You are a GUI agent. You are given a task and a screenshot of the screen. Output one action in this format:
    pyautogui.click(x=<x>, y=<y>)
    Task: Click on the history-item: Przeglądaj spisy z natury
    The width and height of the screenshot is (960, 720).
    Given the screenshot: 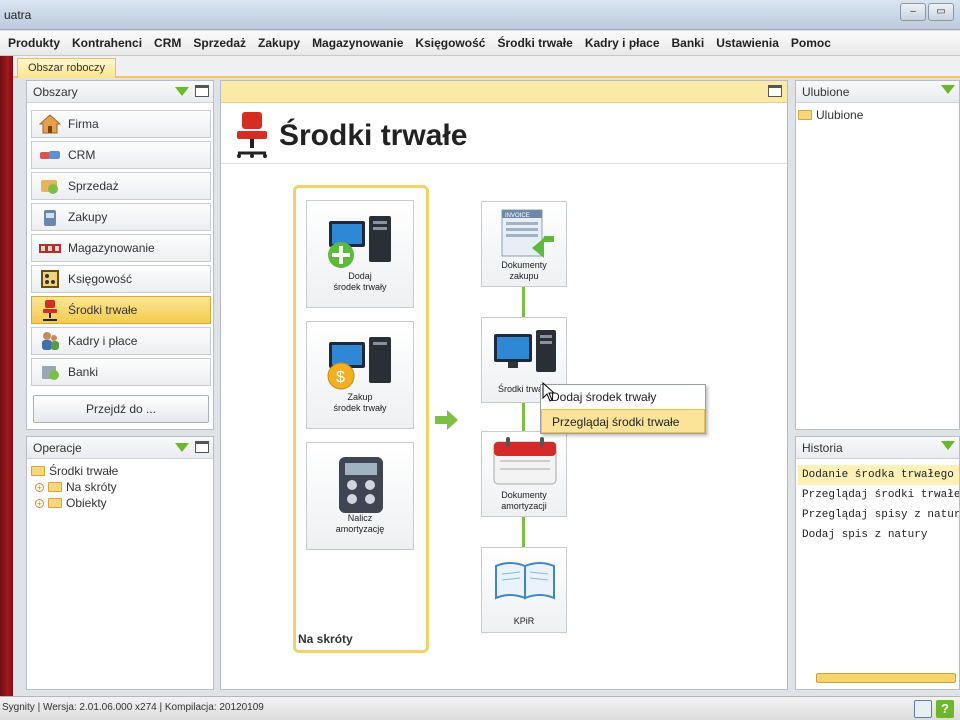 What is the action you would take?
    pyautogui.click(x=878, y=515)
    